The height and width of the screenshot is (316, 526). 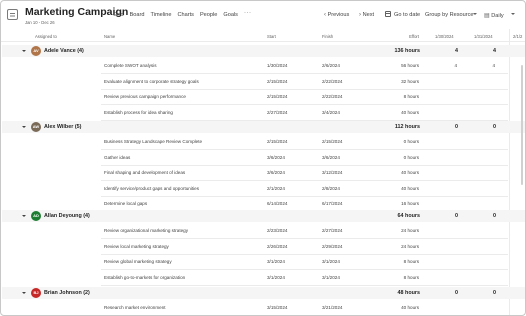 What do you see at coordinates (331, 112) in the screenshot?
I see `task-finish: 3/4/2024` at bounding box center [331, 112].